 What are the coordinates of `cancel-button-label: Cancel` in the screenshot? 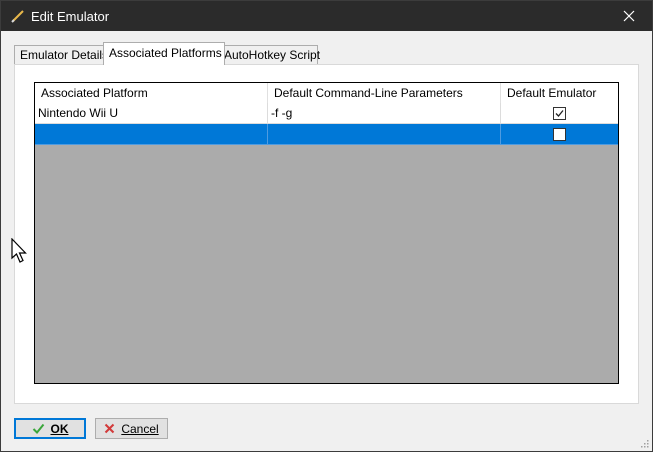 It's located at (140, 428).